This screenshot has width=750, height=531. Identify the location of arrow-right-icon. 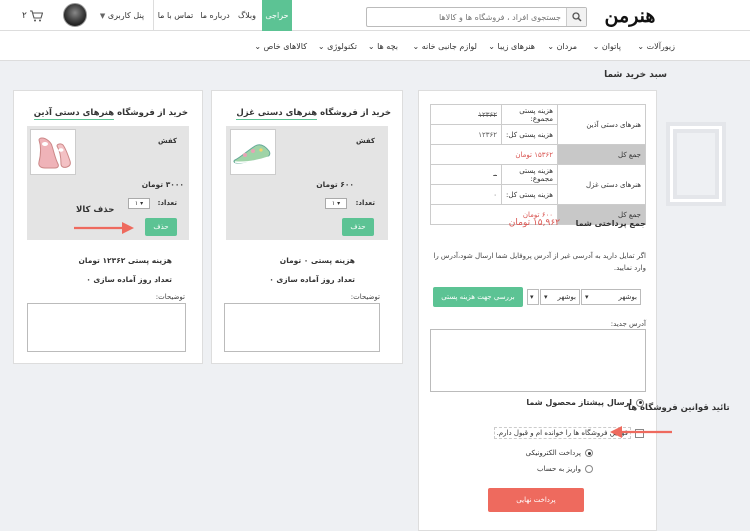
(104, 228).